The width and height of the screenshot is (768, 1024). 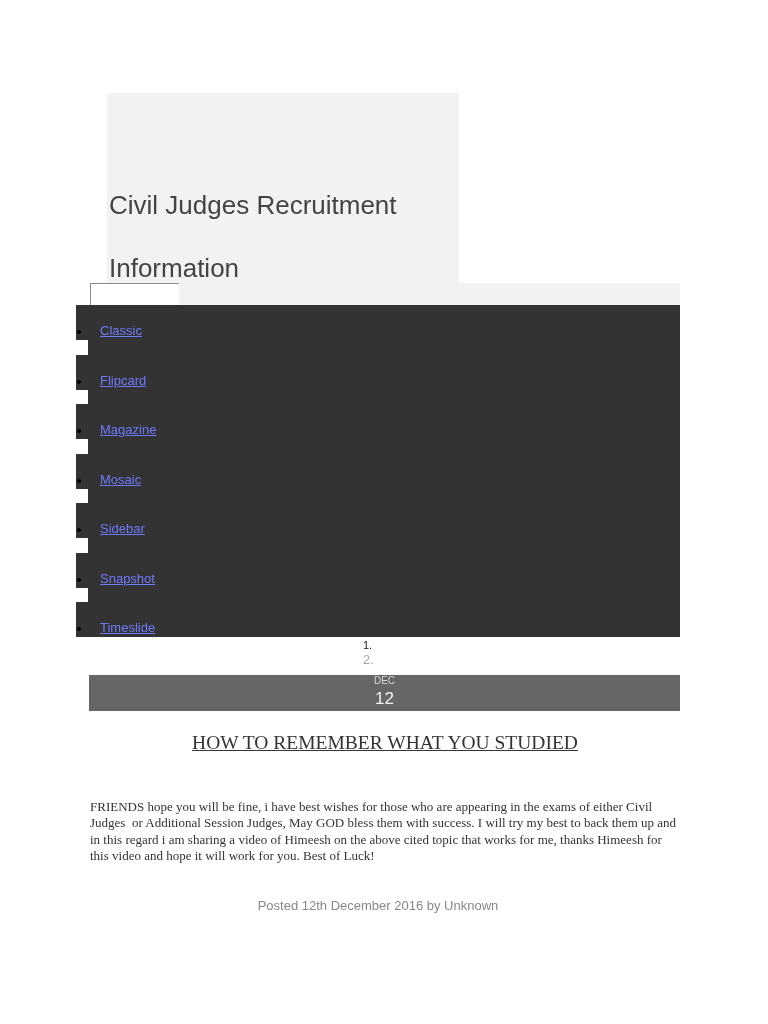 I want to click on date-day: 12, so click(x=384, y=699).